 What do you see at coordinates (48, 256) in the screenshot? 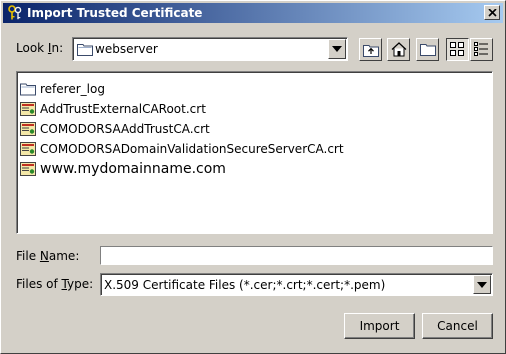
I see `file-name-label: File Name:` at bounding box center [48, 256].